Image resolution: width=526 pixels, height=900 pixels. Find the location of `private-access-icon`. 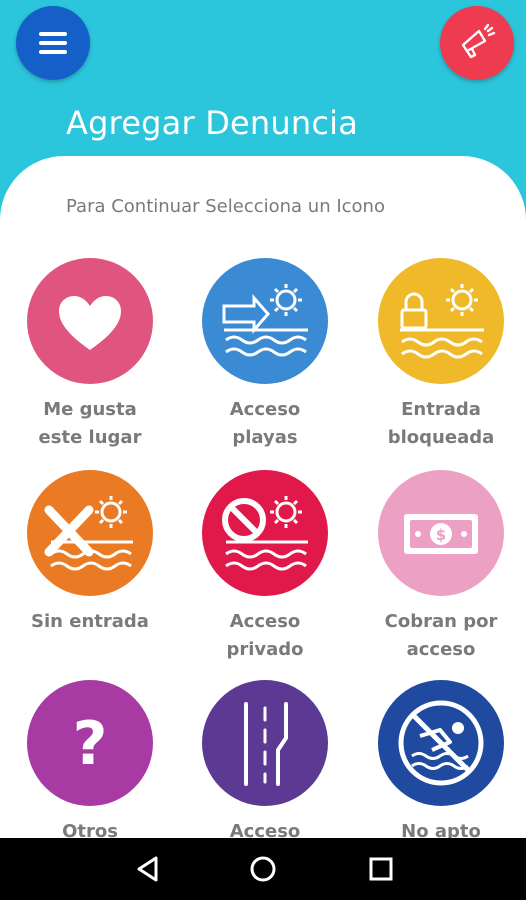

private-access-icon is located at coordinates (265, 533).